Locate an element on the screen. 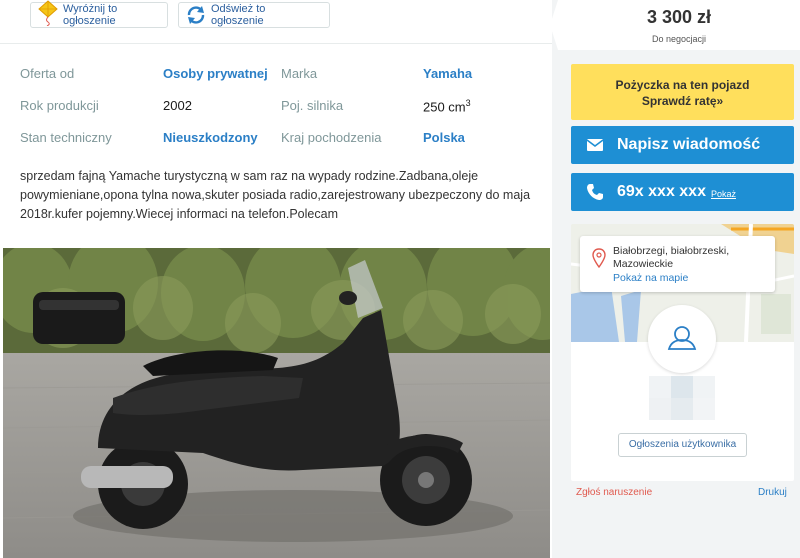  refresh-icon is located at coordinates (196, 15).